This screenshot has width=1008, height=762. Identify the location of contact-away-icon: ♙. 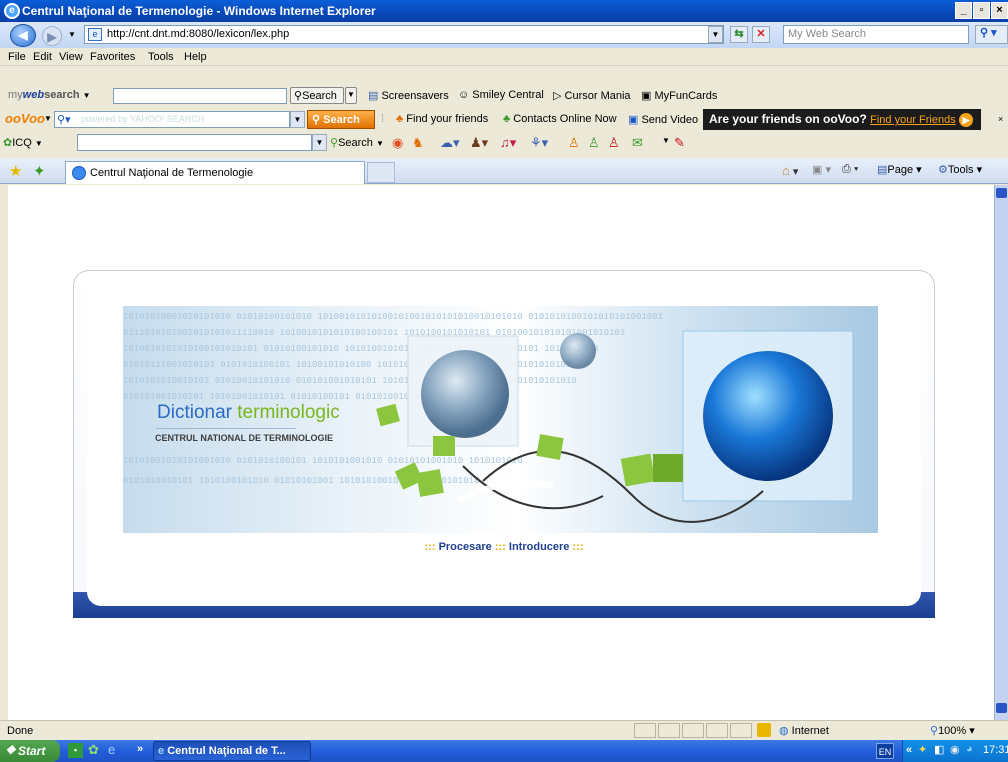
(614, 143).